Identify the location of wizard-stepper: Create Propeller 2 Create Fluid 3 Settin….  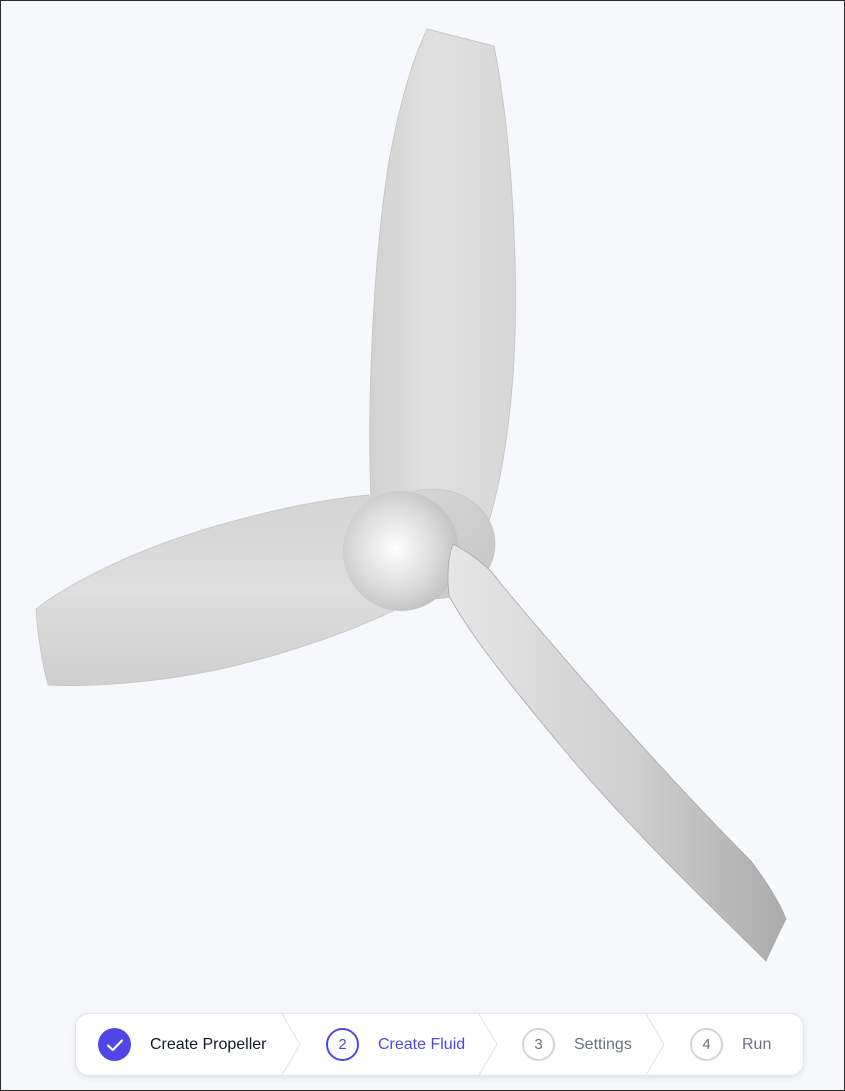
(439, 1044).